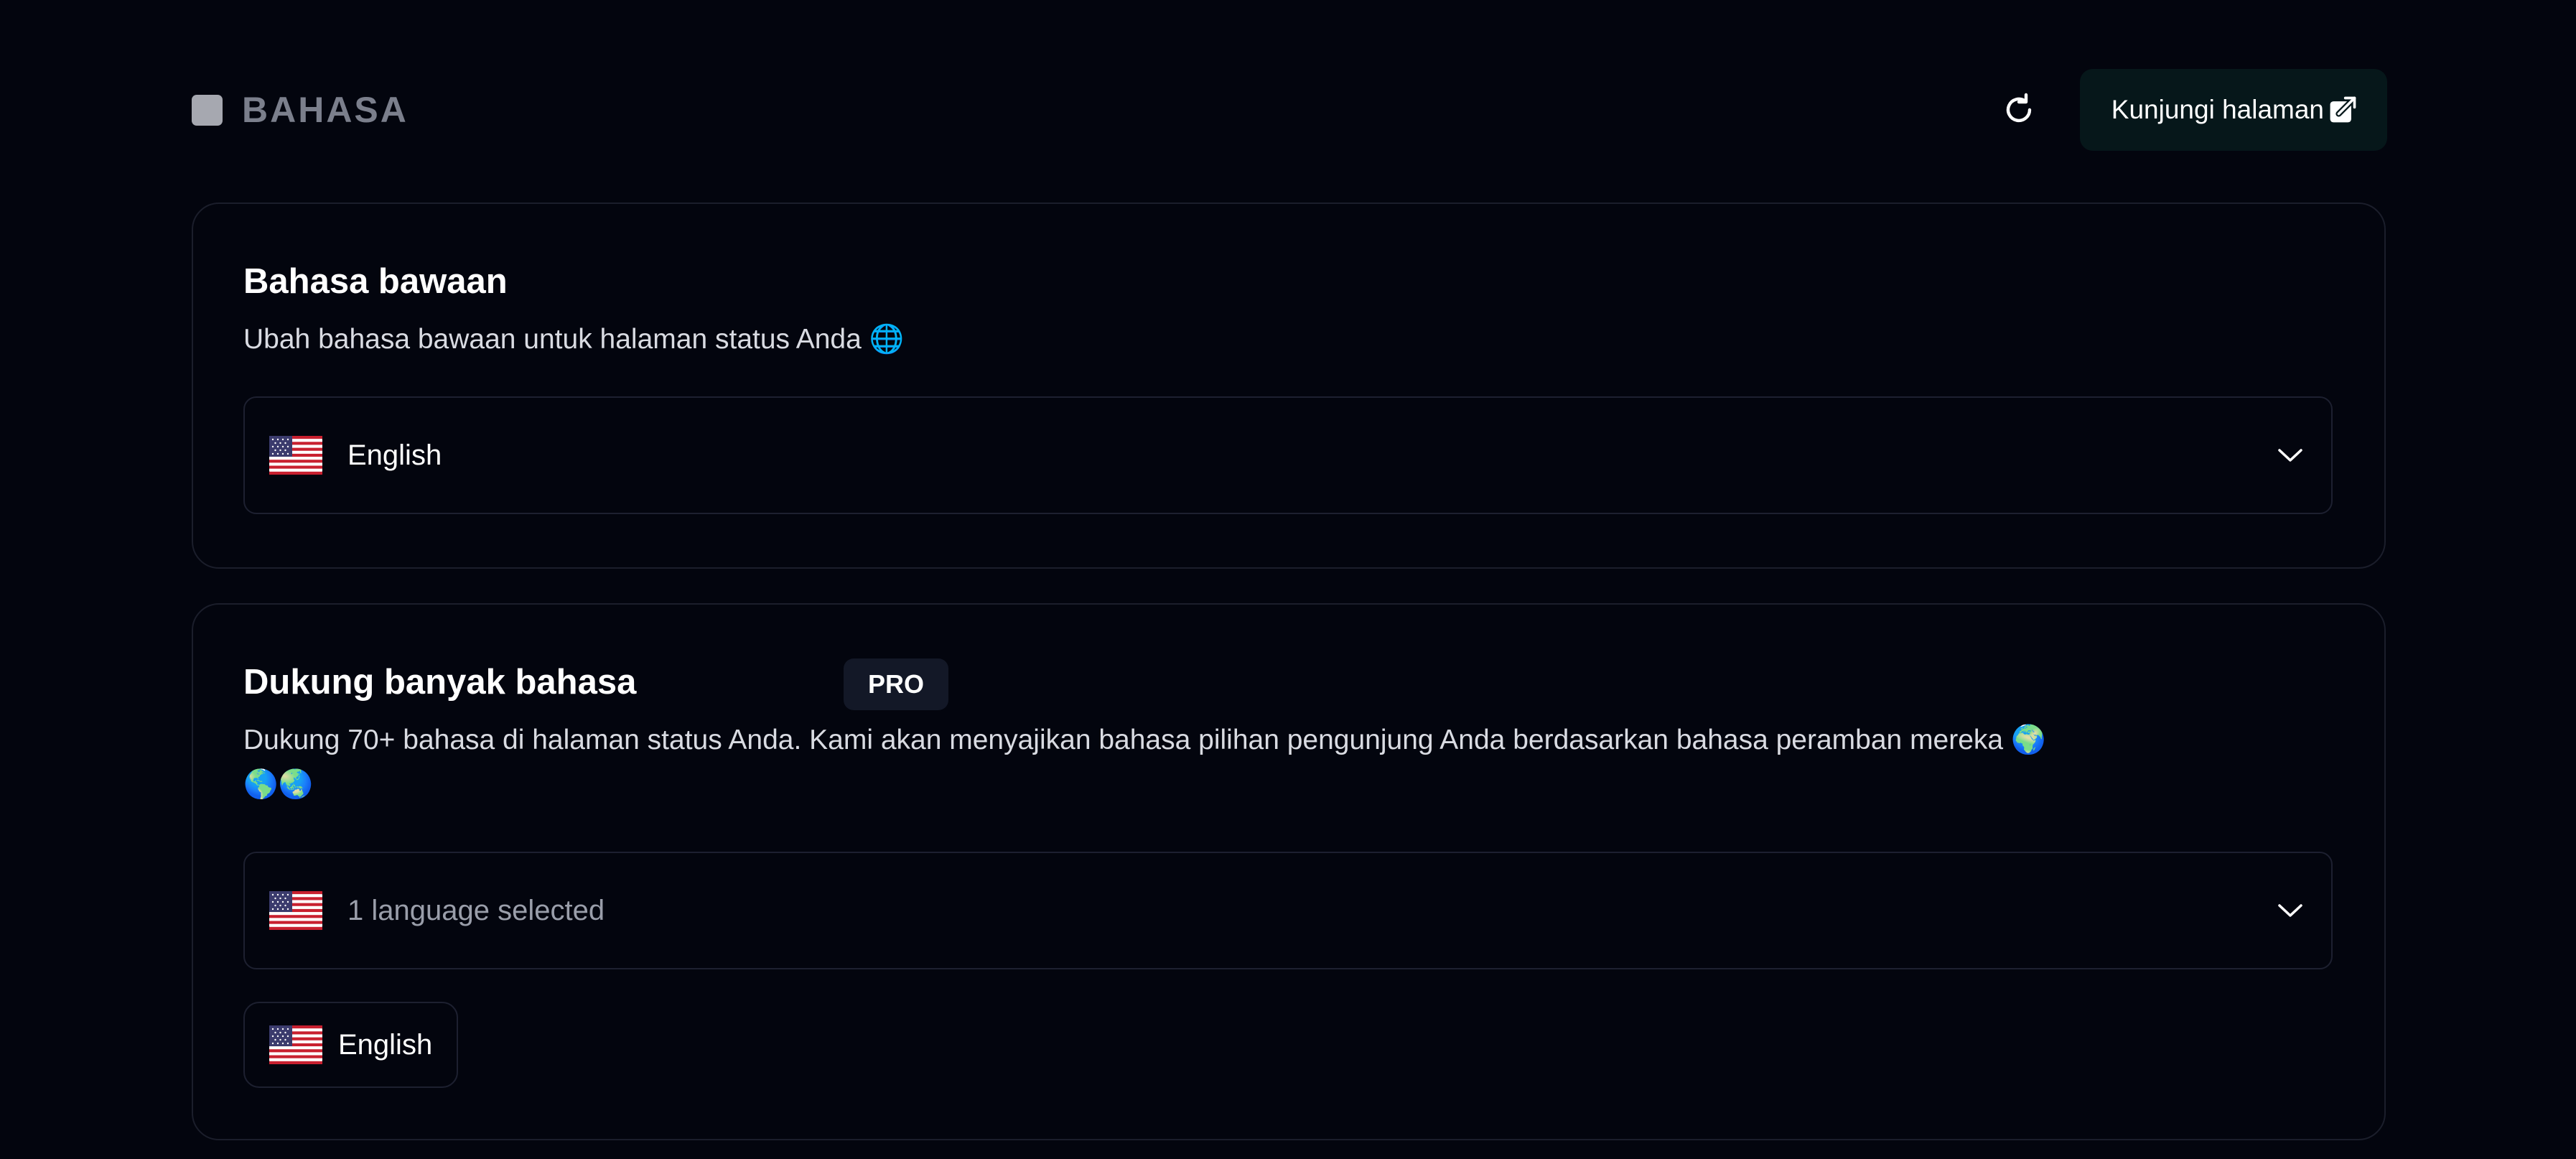  I want to click on default-language-select: English, so click(1288, 455).